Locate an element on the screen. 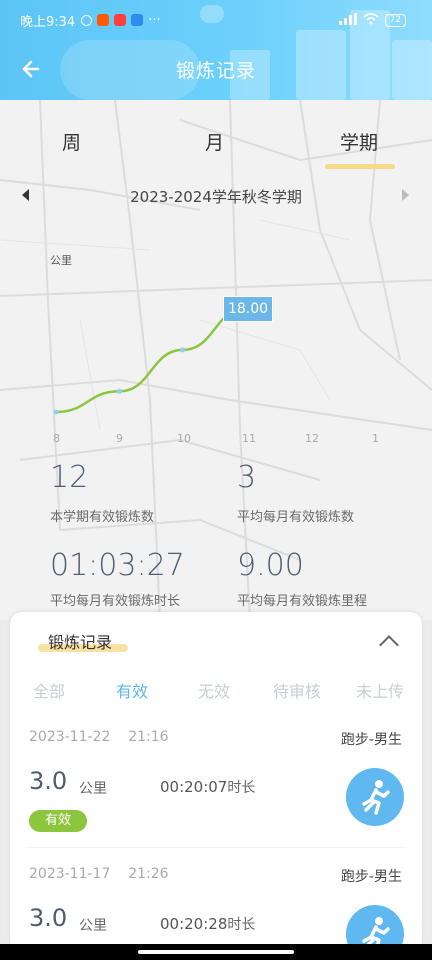  record-duration-value: 00:20:28 is located at coordinates (194, 924).